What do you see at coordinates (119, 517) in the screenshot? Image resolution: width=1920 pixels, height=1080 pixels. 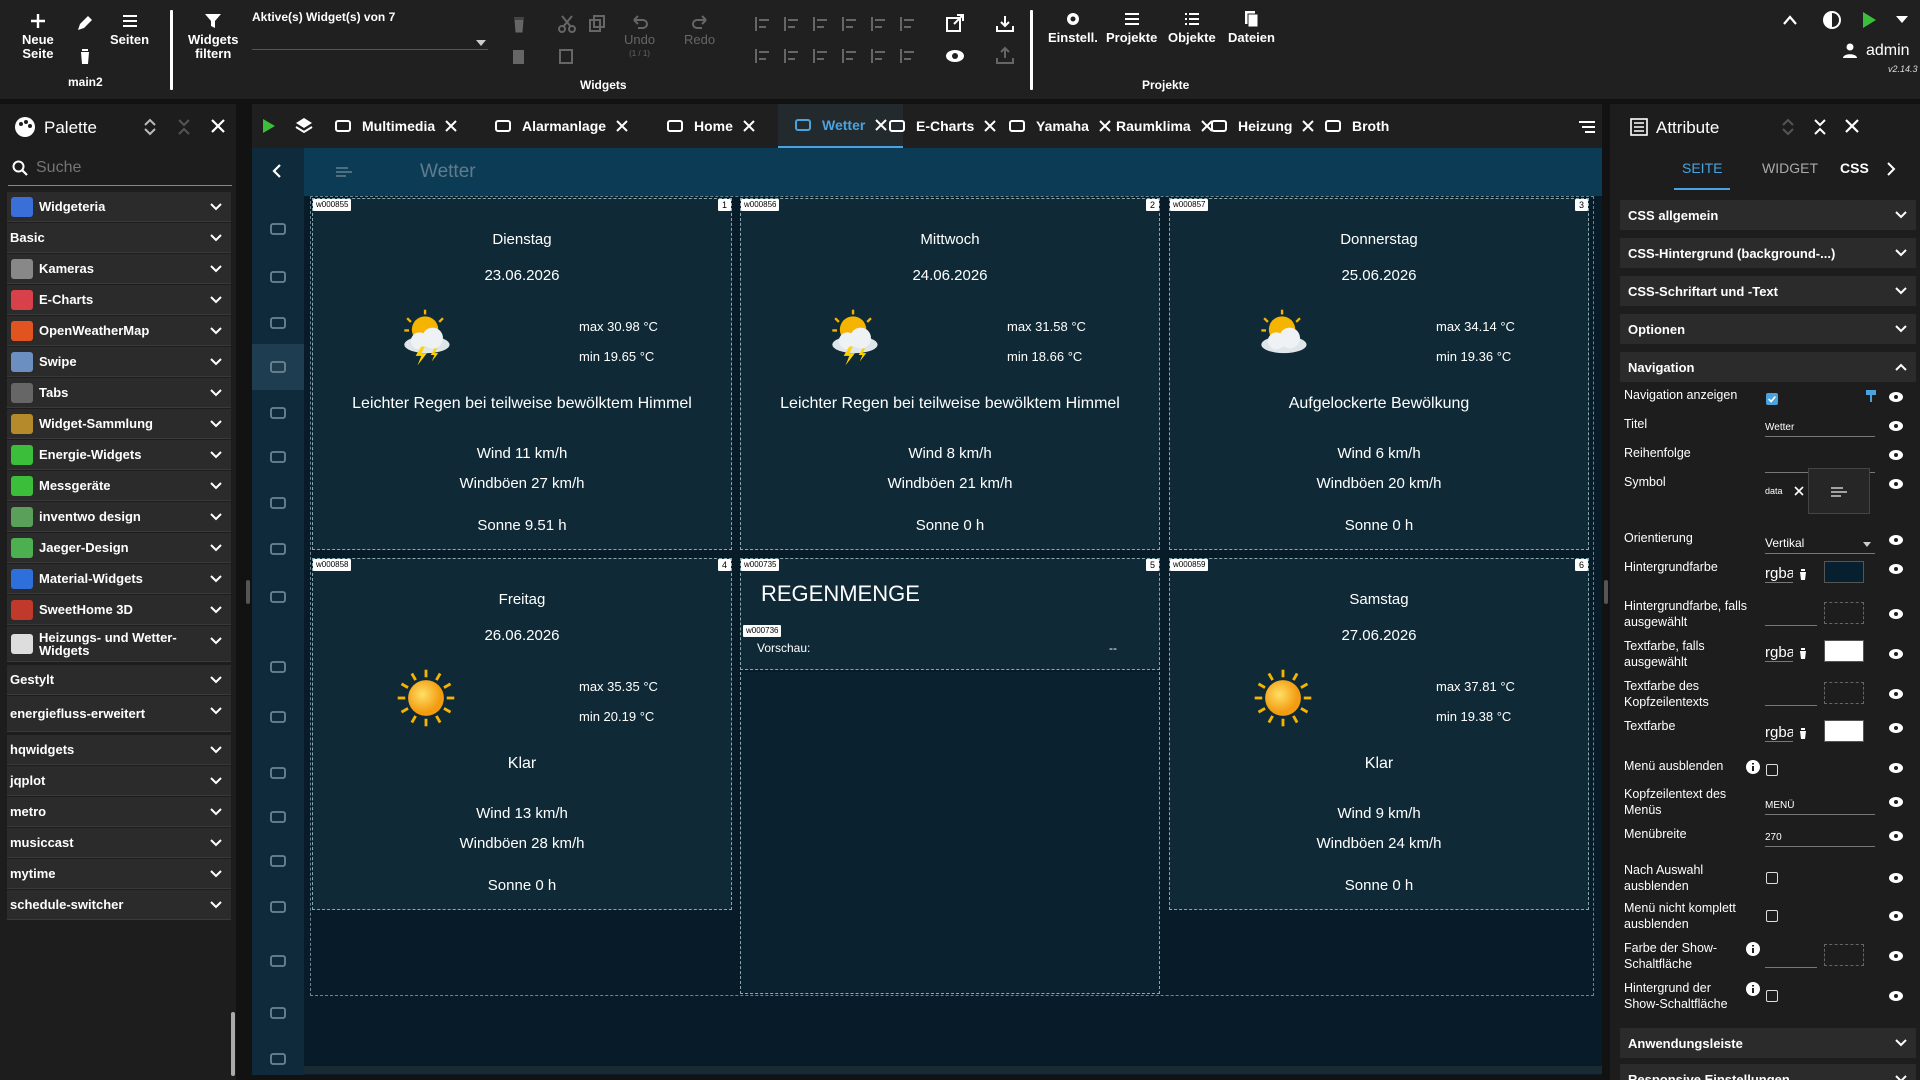 I see `palette-item: inventwo design` at bounding box center [119, 517].